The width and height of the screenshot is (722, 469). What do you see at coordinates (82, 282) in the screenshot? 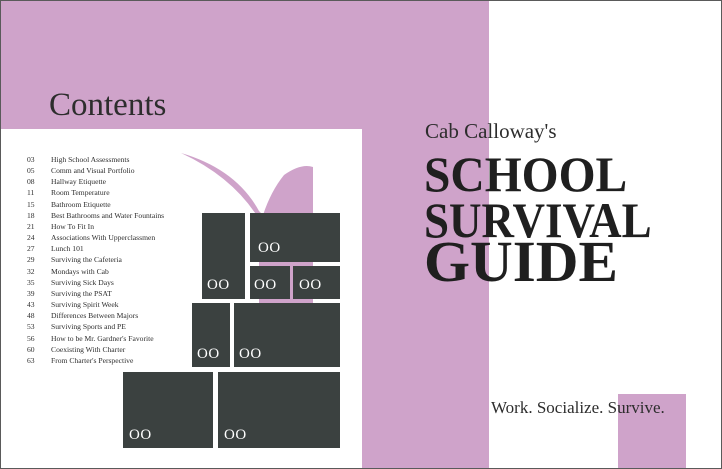
I see `toc-title: Surviving Sick Days` at bounding box center [82, 282].